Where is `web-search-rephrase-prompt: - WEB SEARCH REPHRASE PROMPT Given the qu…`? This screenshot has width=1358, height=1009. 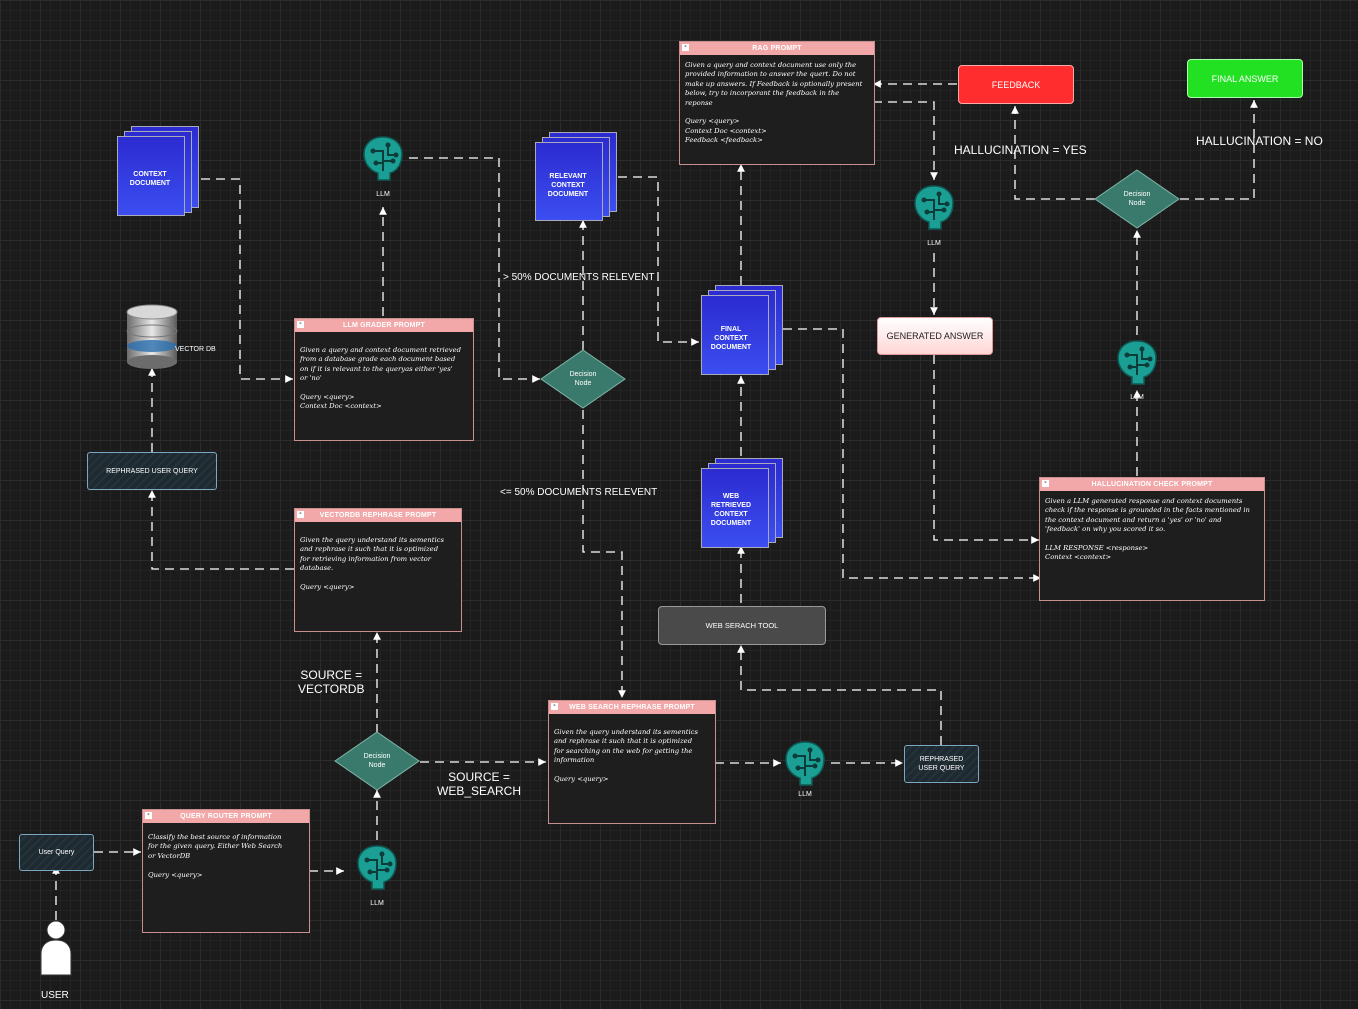
web-search-rephrase-prompt: - WEB SEARCH REPHRASE PROMPT Given the qu… is located at coordinates (632, 762).